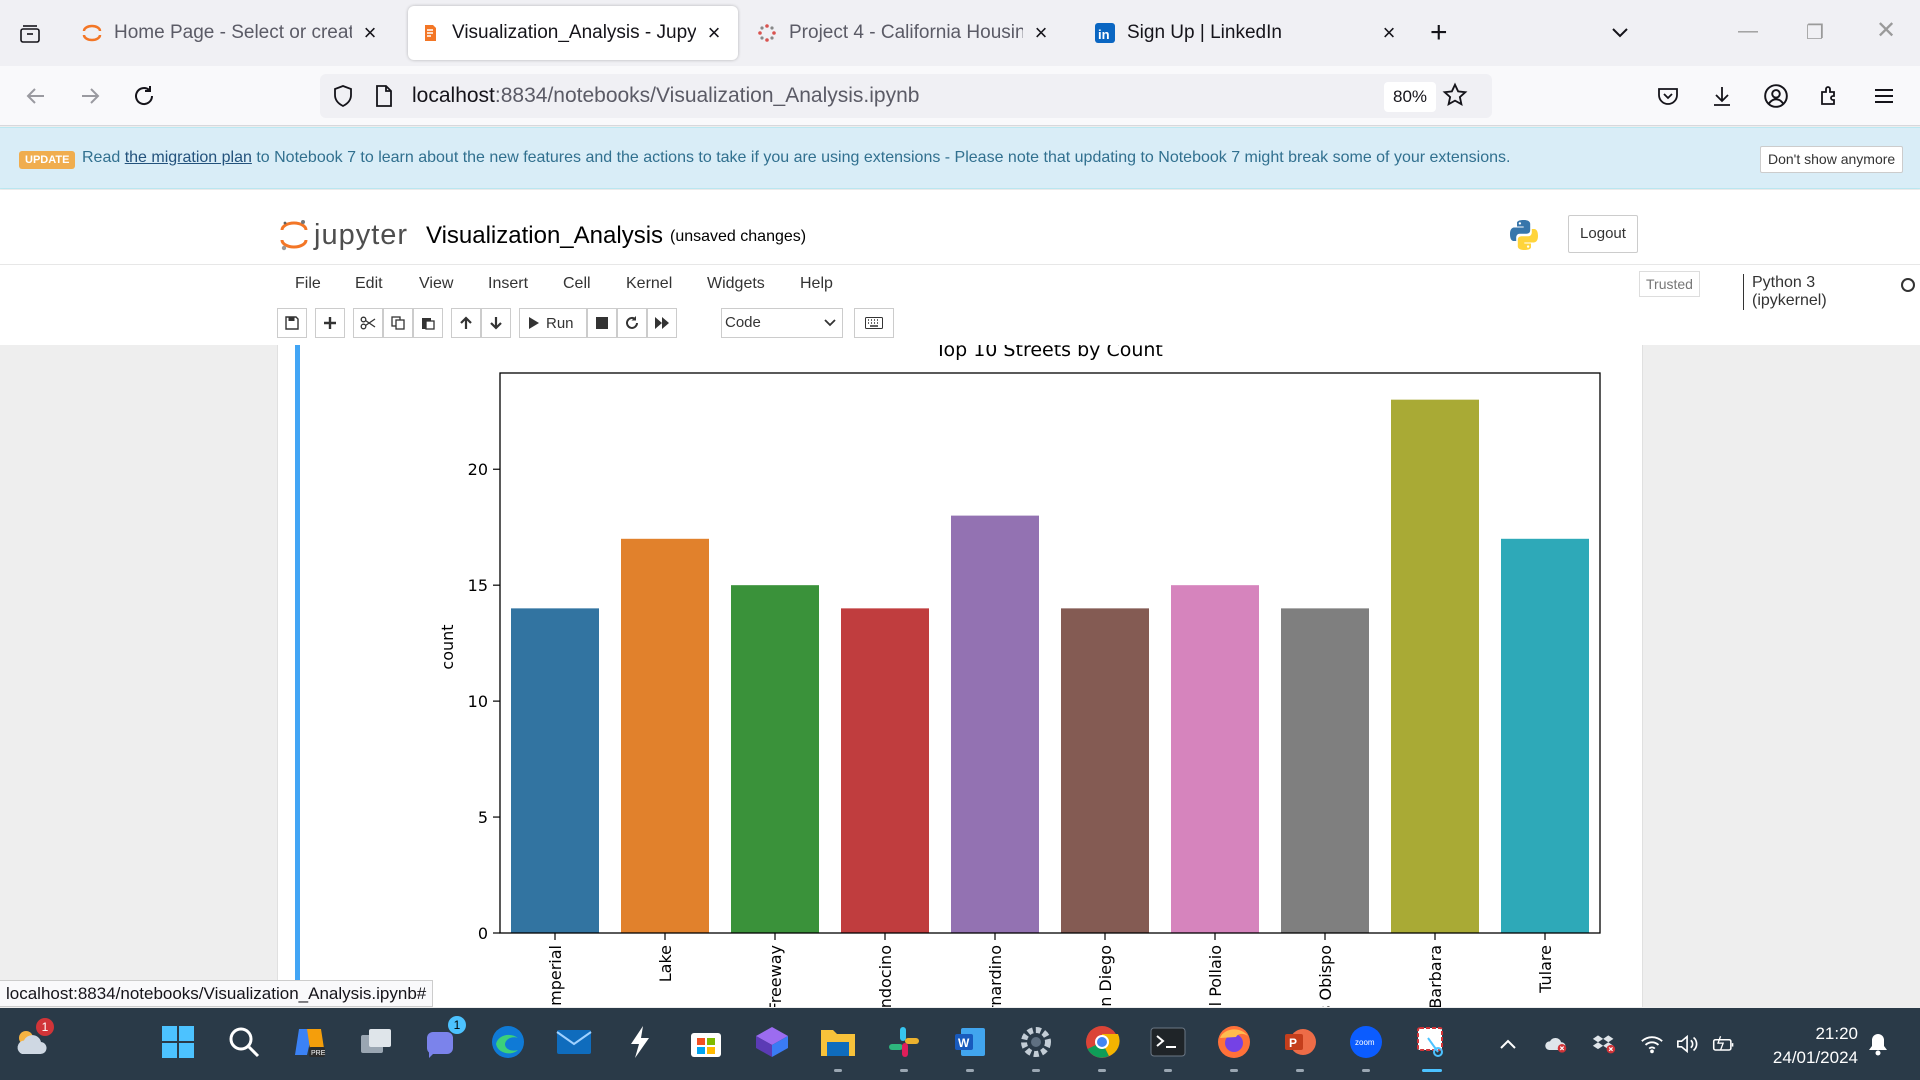  What do you see at coordinates (1104, 34) in the screenshot?
I see `svg-text: in` at bounding box center [1104, 34].